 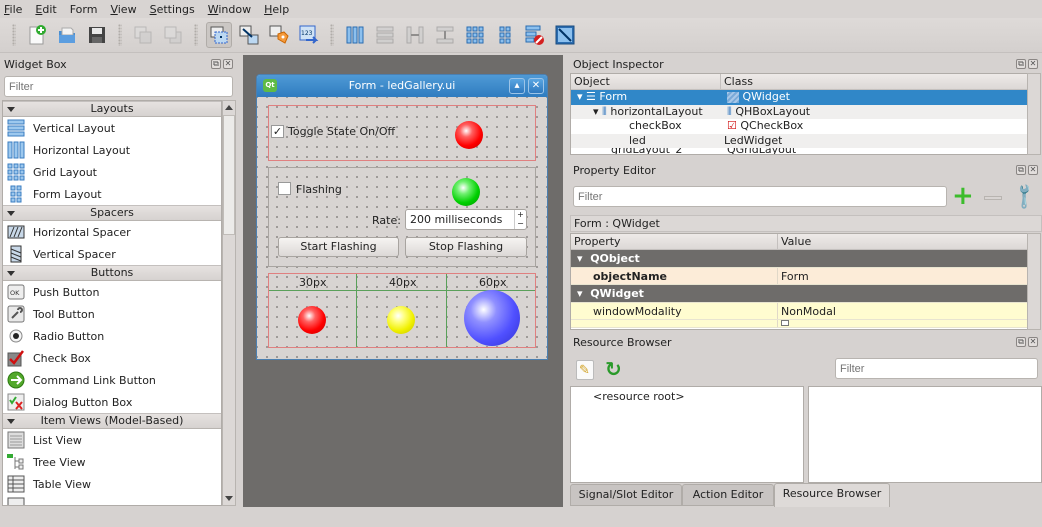 What do you see at coordinates (1034, 114) in the screenshot?
I see `object-tree-scrollbar` at bounding box center [1034, 114].